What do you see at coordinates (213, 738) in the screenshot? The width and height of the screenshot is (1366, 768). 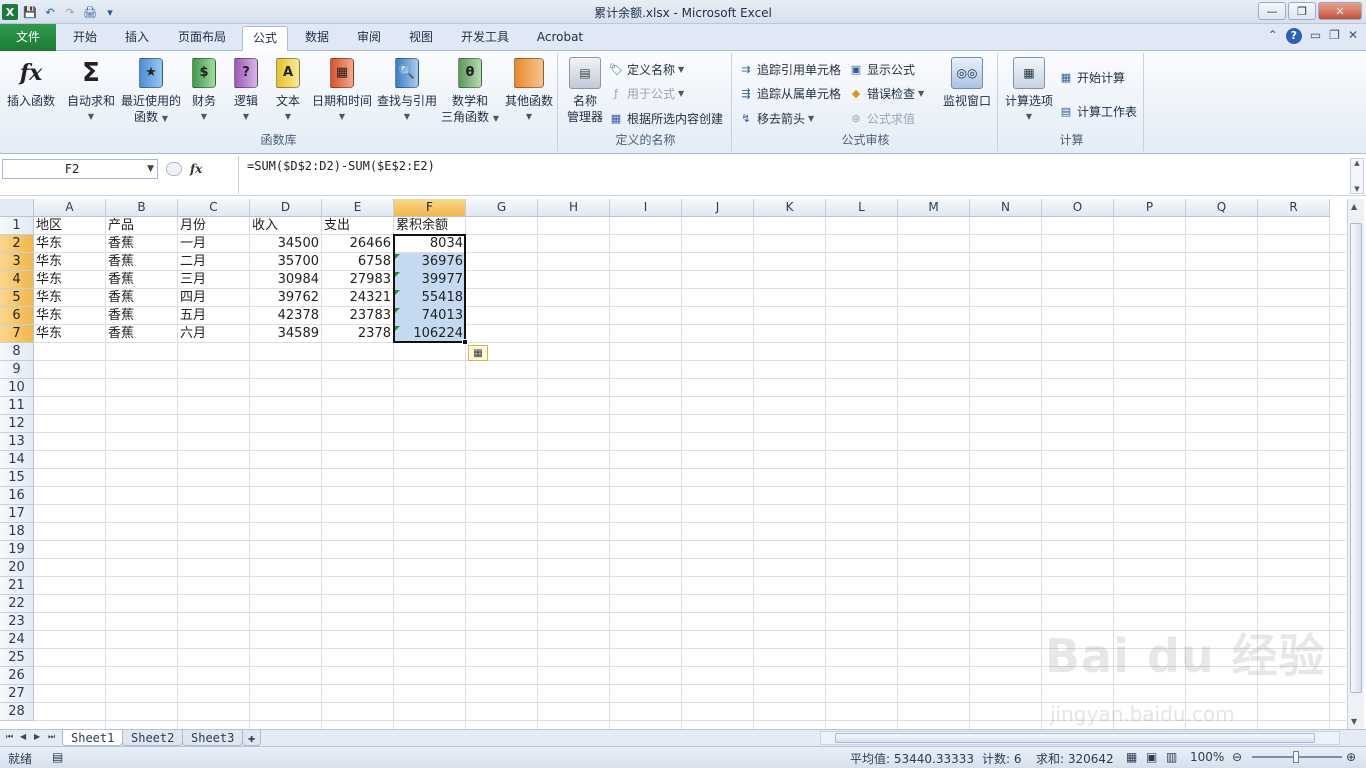 I see `sheet-tab-sheet3: Sheet3` at bounding box center [213, 738].